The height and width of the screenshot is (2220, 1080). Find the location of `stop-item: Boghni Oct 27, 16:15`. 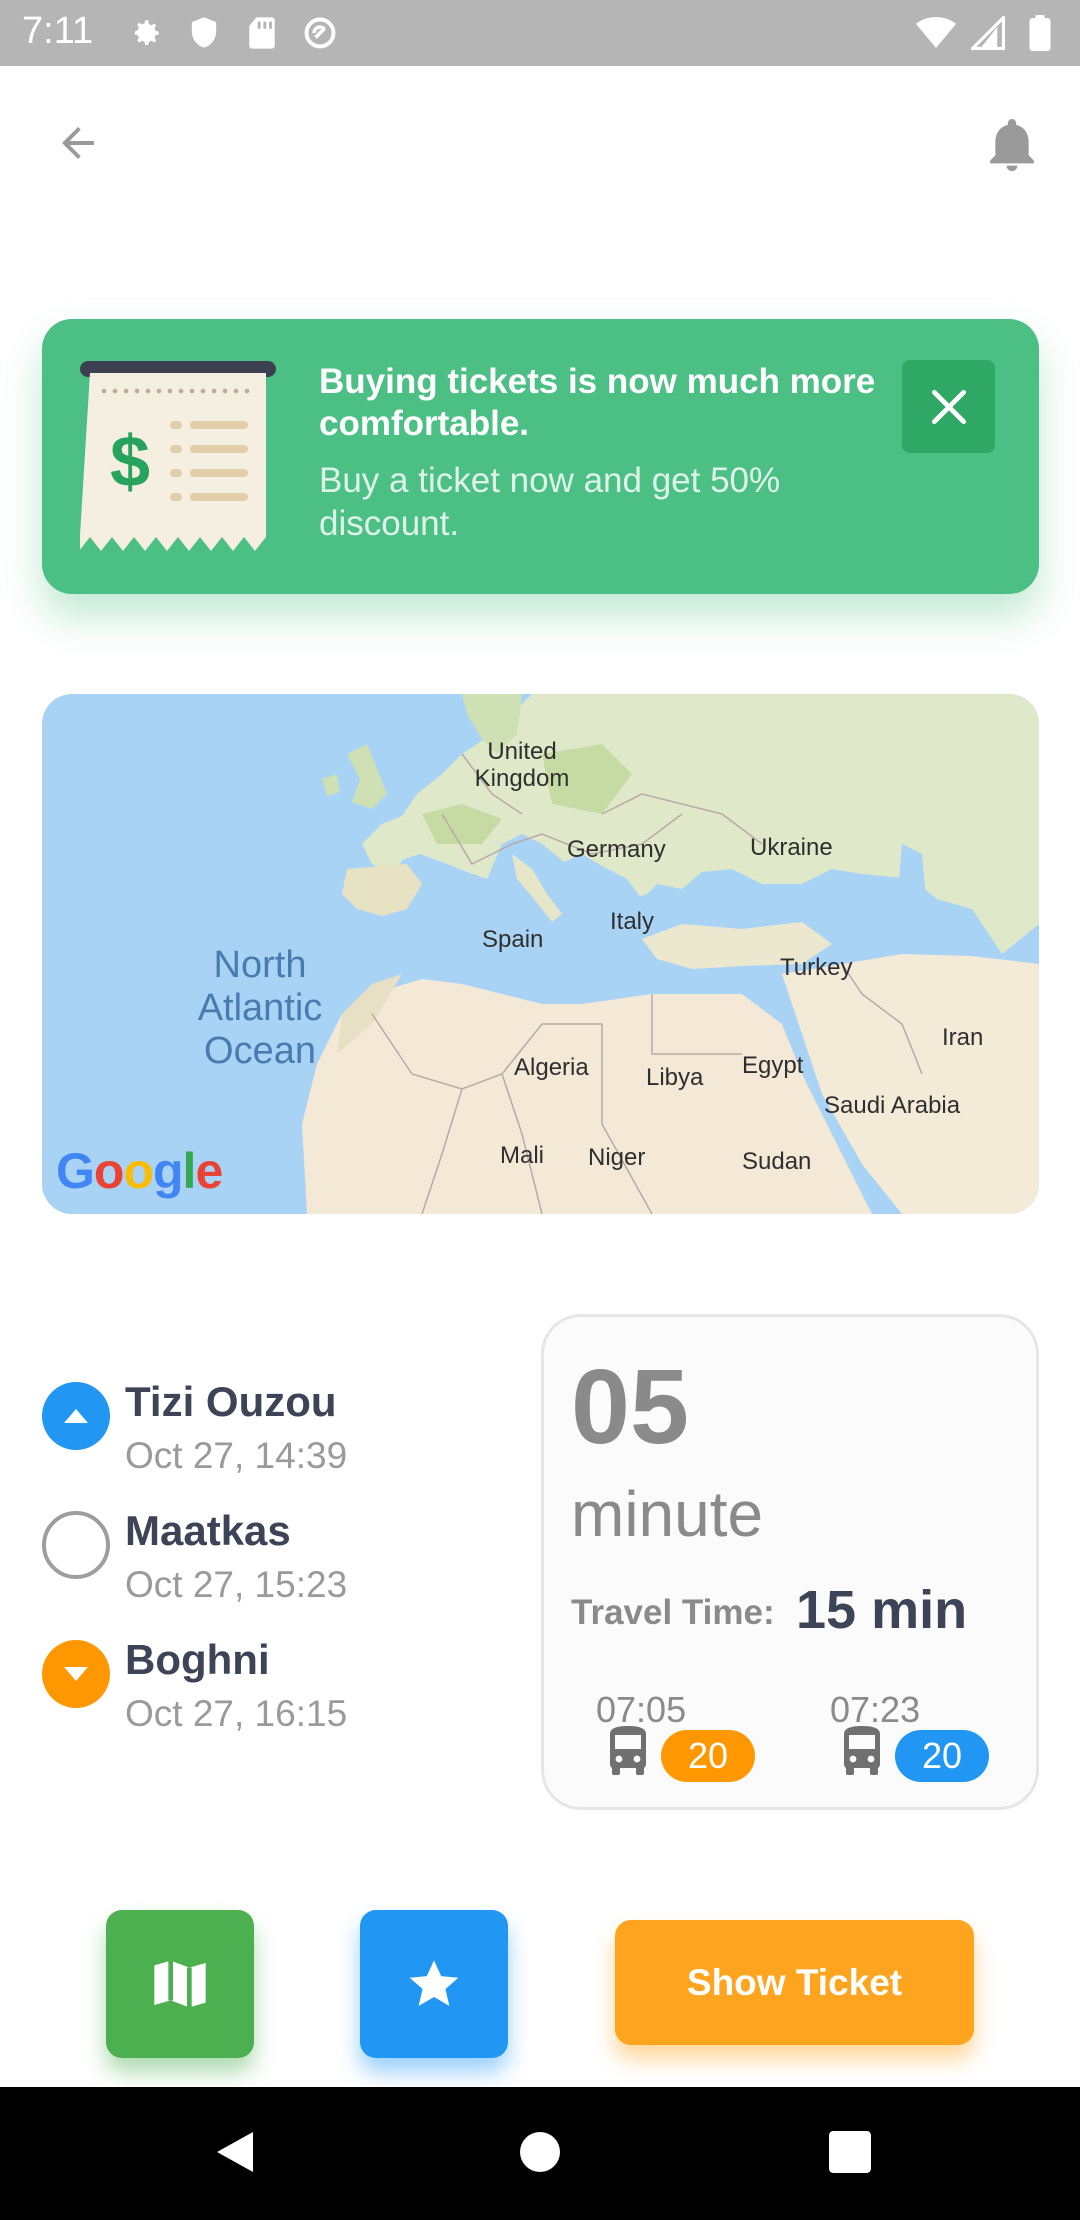

stop-item: Boghni Oct 27, 16:15 is located at coordinates (267, 1691).